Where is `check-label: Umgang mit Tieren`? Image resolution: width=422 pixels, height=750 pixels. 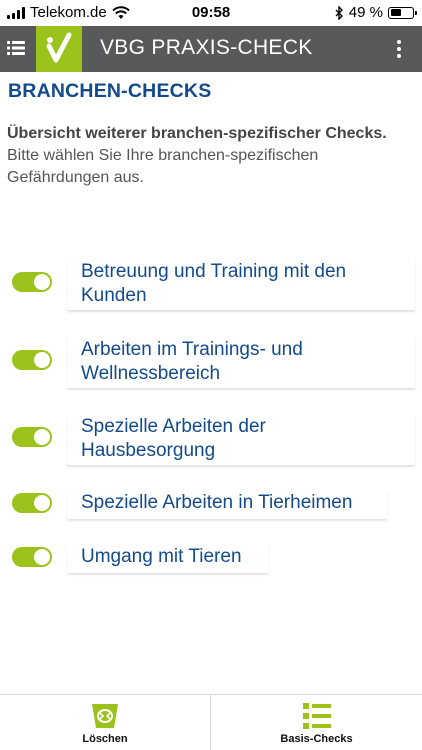 check-label: Umgang mit Tieren is located at coordinates (168, 558).